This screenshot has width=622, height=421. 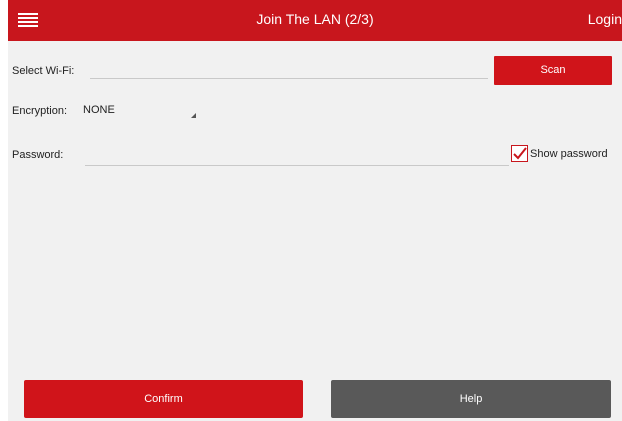 I want to click on scan-button: Scan, so click(x=553, y=70).